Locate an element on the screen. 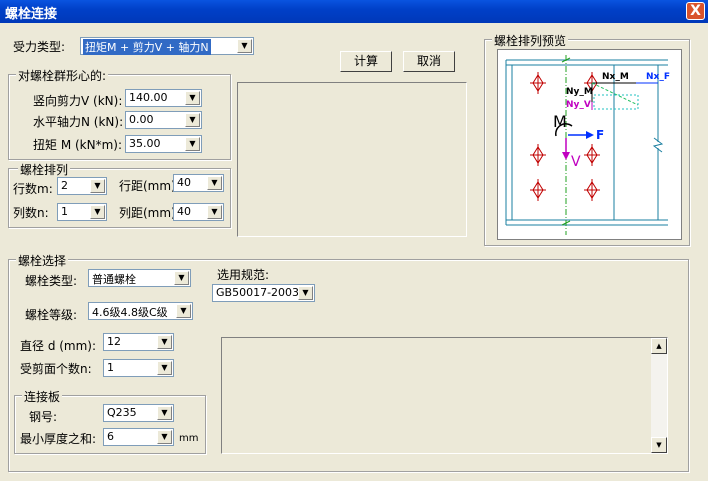 The width and height of the screenshot is (708, 481). torque-input: 35.00 ▼ is located at coordinates (163, 144).